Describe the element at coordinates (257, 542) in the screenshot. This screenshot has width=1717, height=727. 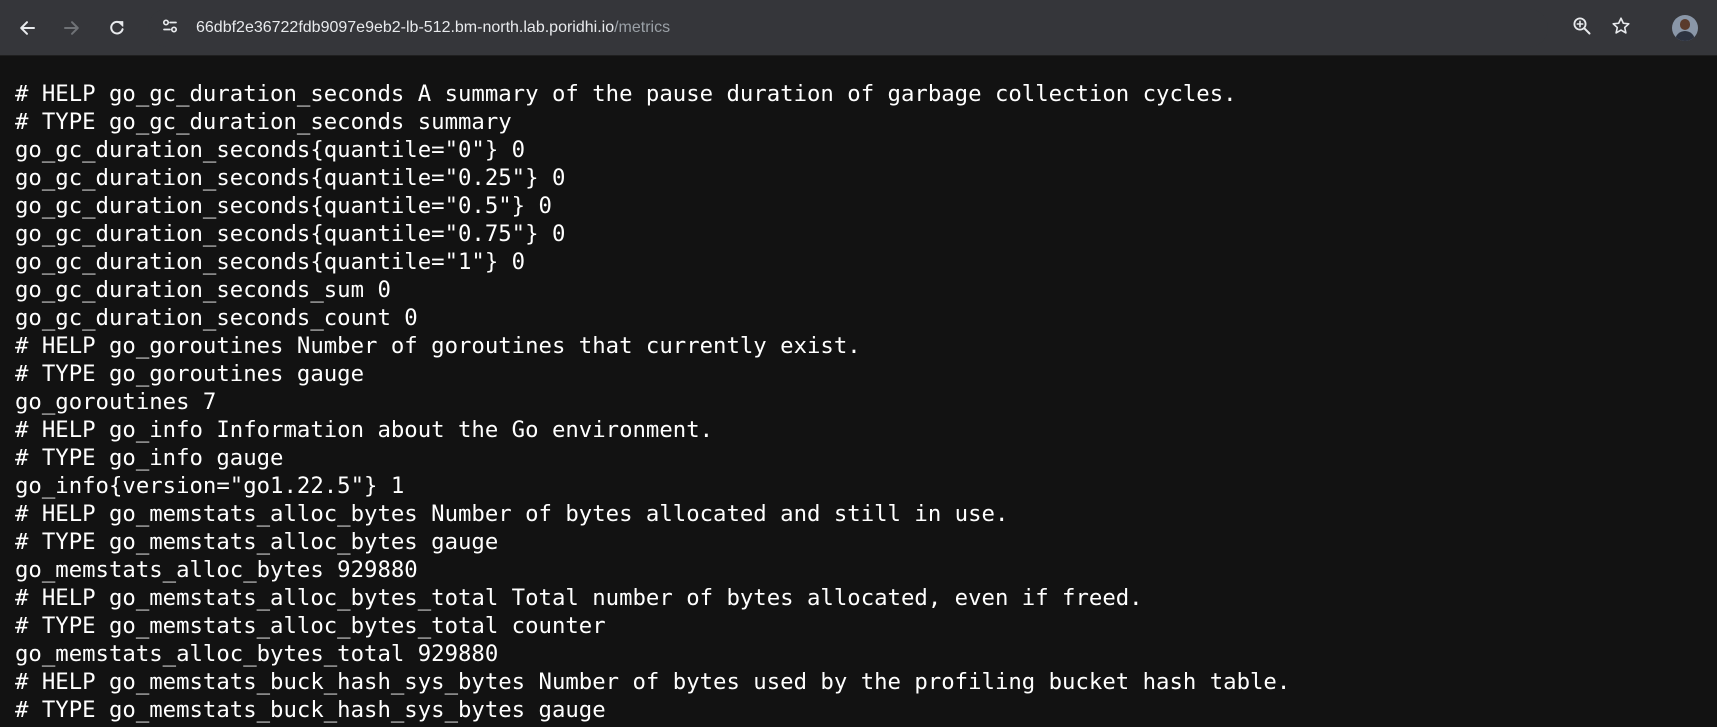
I see `metric-line: # TYPE go_memstats_alloc_bytes gauge` at that location.